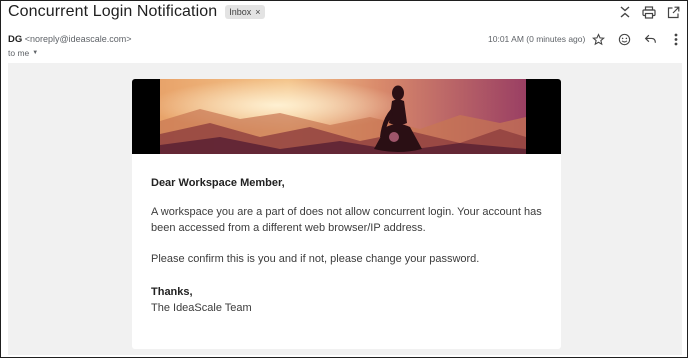 The width and height of the screenshot is (688, 358). I want to click on signoff: Thanks,, so click(172, 292).